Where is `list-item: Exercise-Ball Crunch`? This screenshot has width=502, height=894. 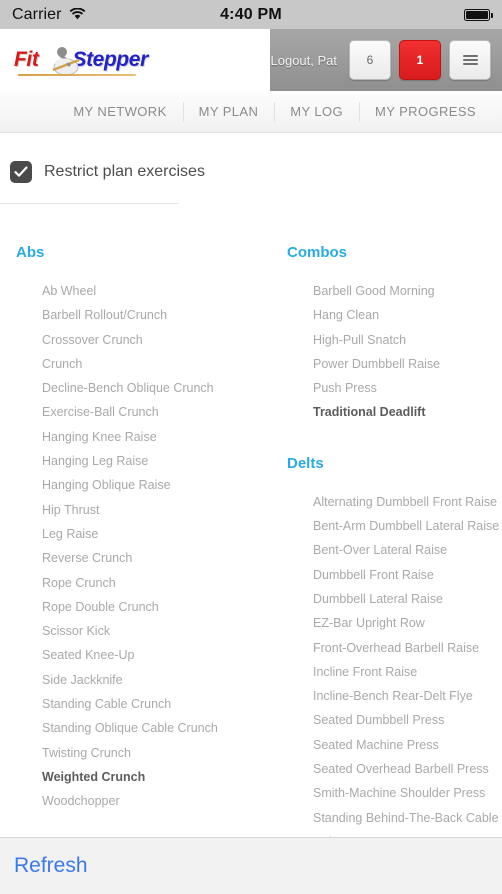
list-item: Exercise-Ball Crunch is located at coordinates (146, 412).